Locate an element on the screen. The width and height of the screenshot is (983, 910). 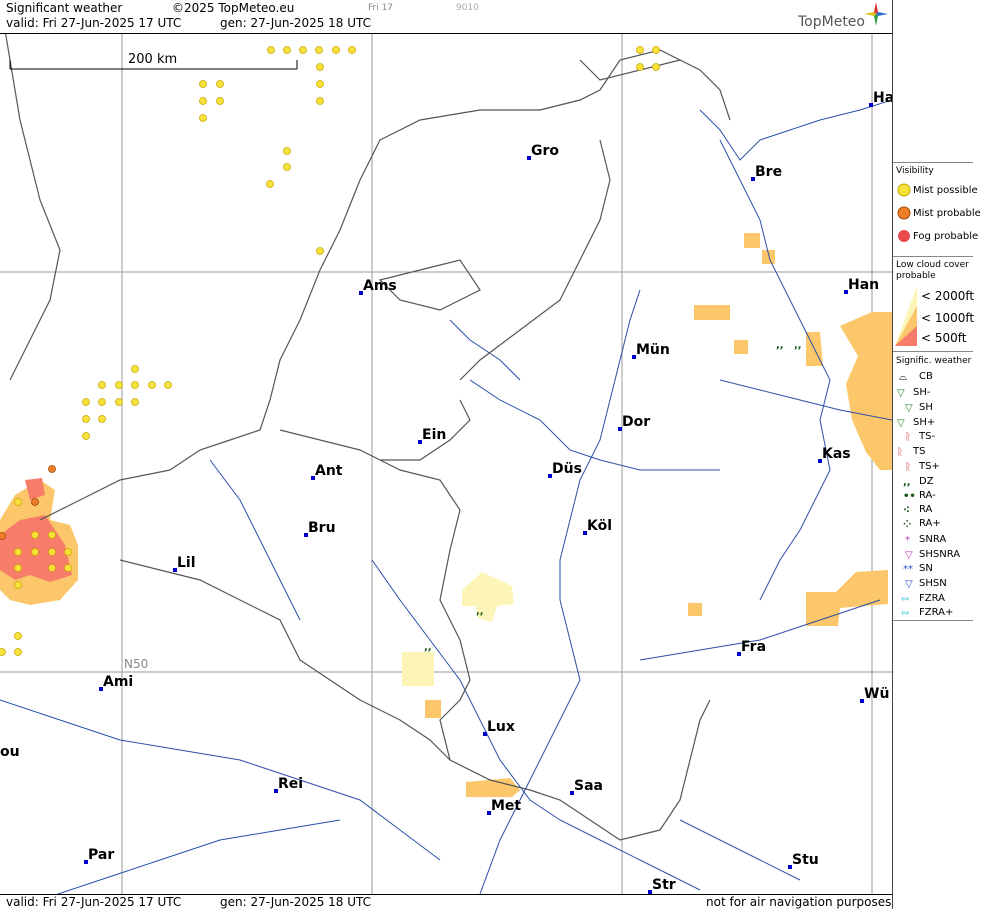
legend-mist-probable: Mist probable is located at coordinates (947, 213).